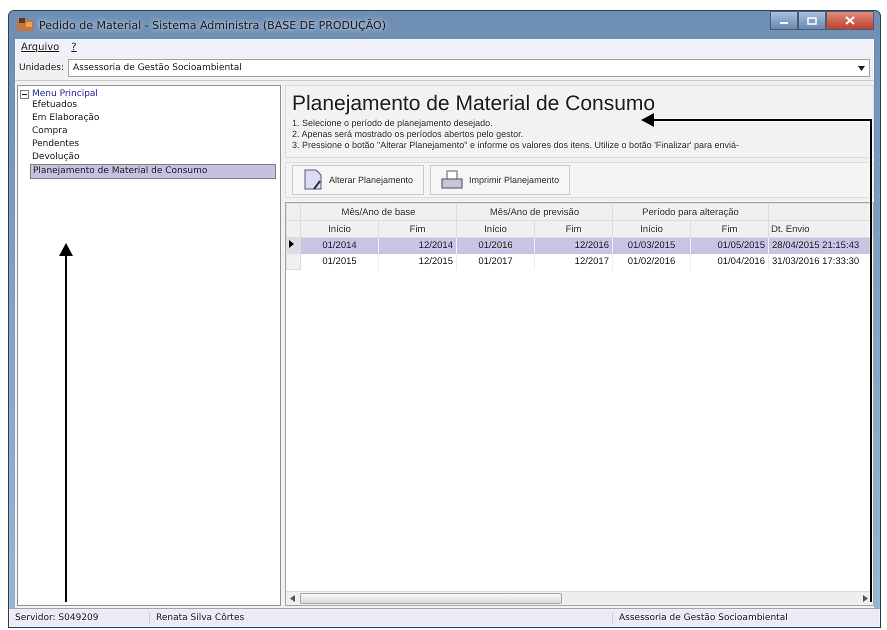 The image size is (887, 630). What do you see at coordinates (40, 47) in the screenshot?
I see `menu-item: Arquivo` at bounding box center [40, 47].